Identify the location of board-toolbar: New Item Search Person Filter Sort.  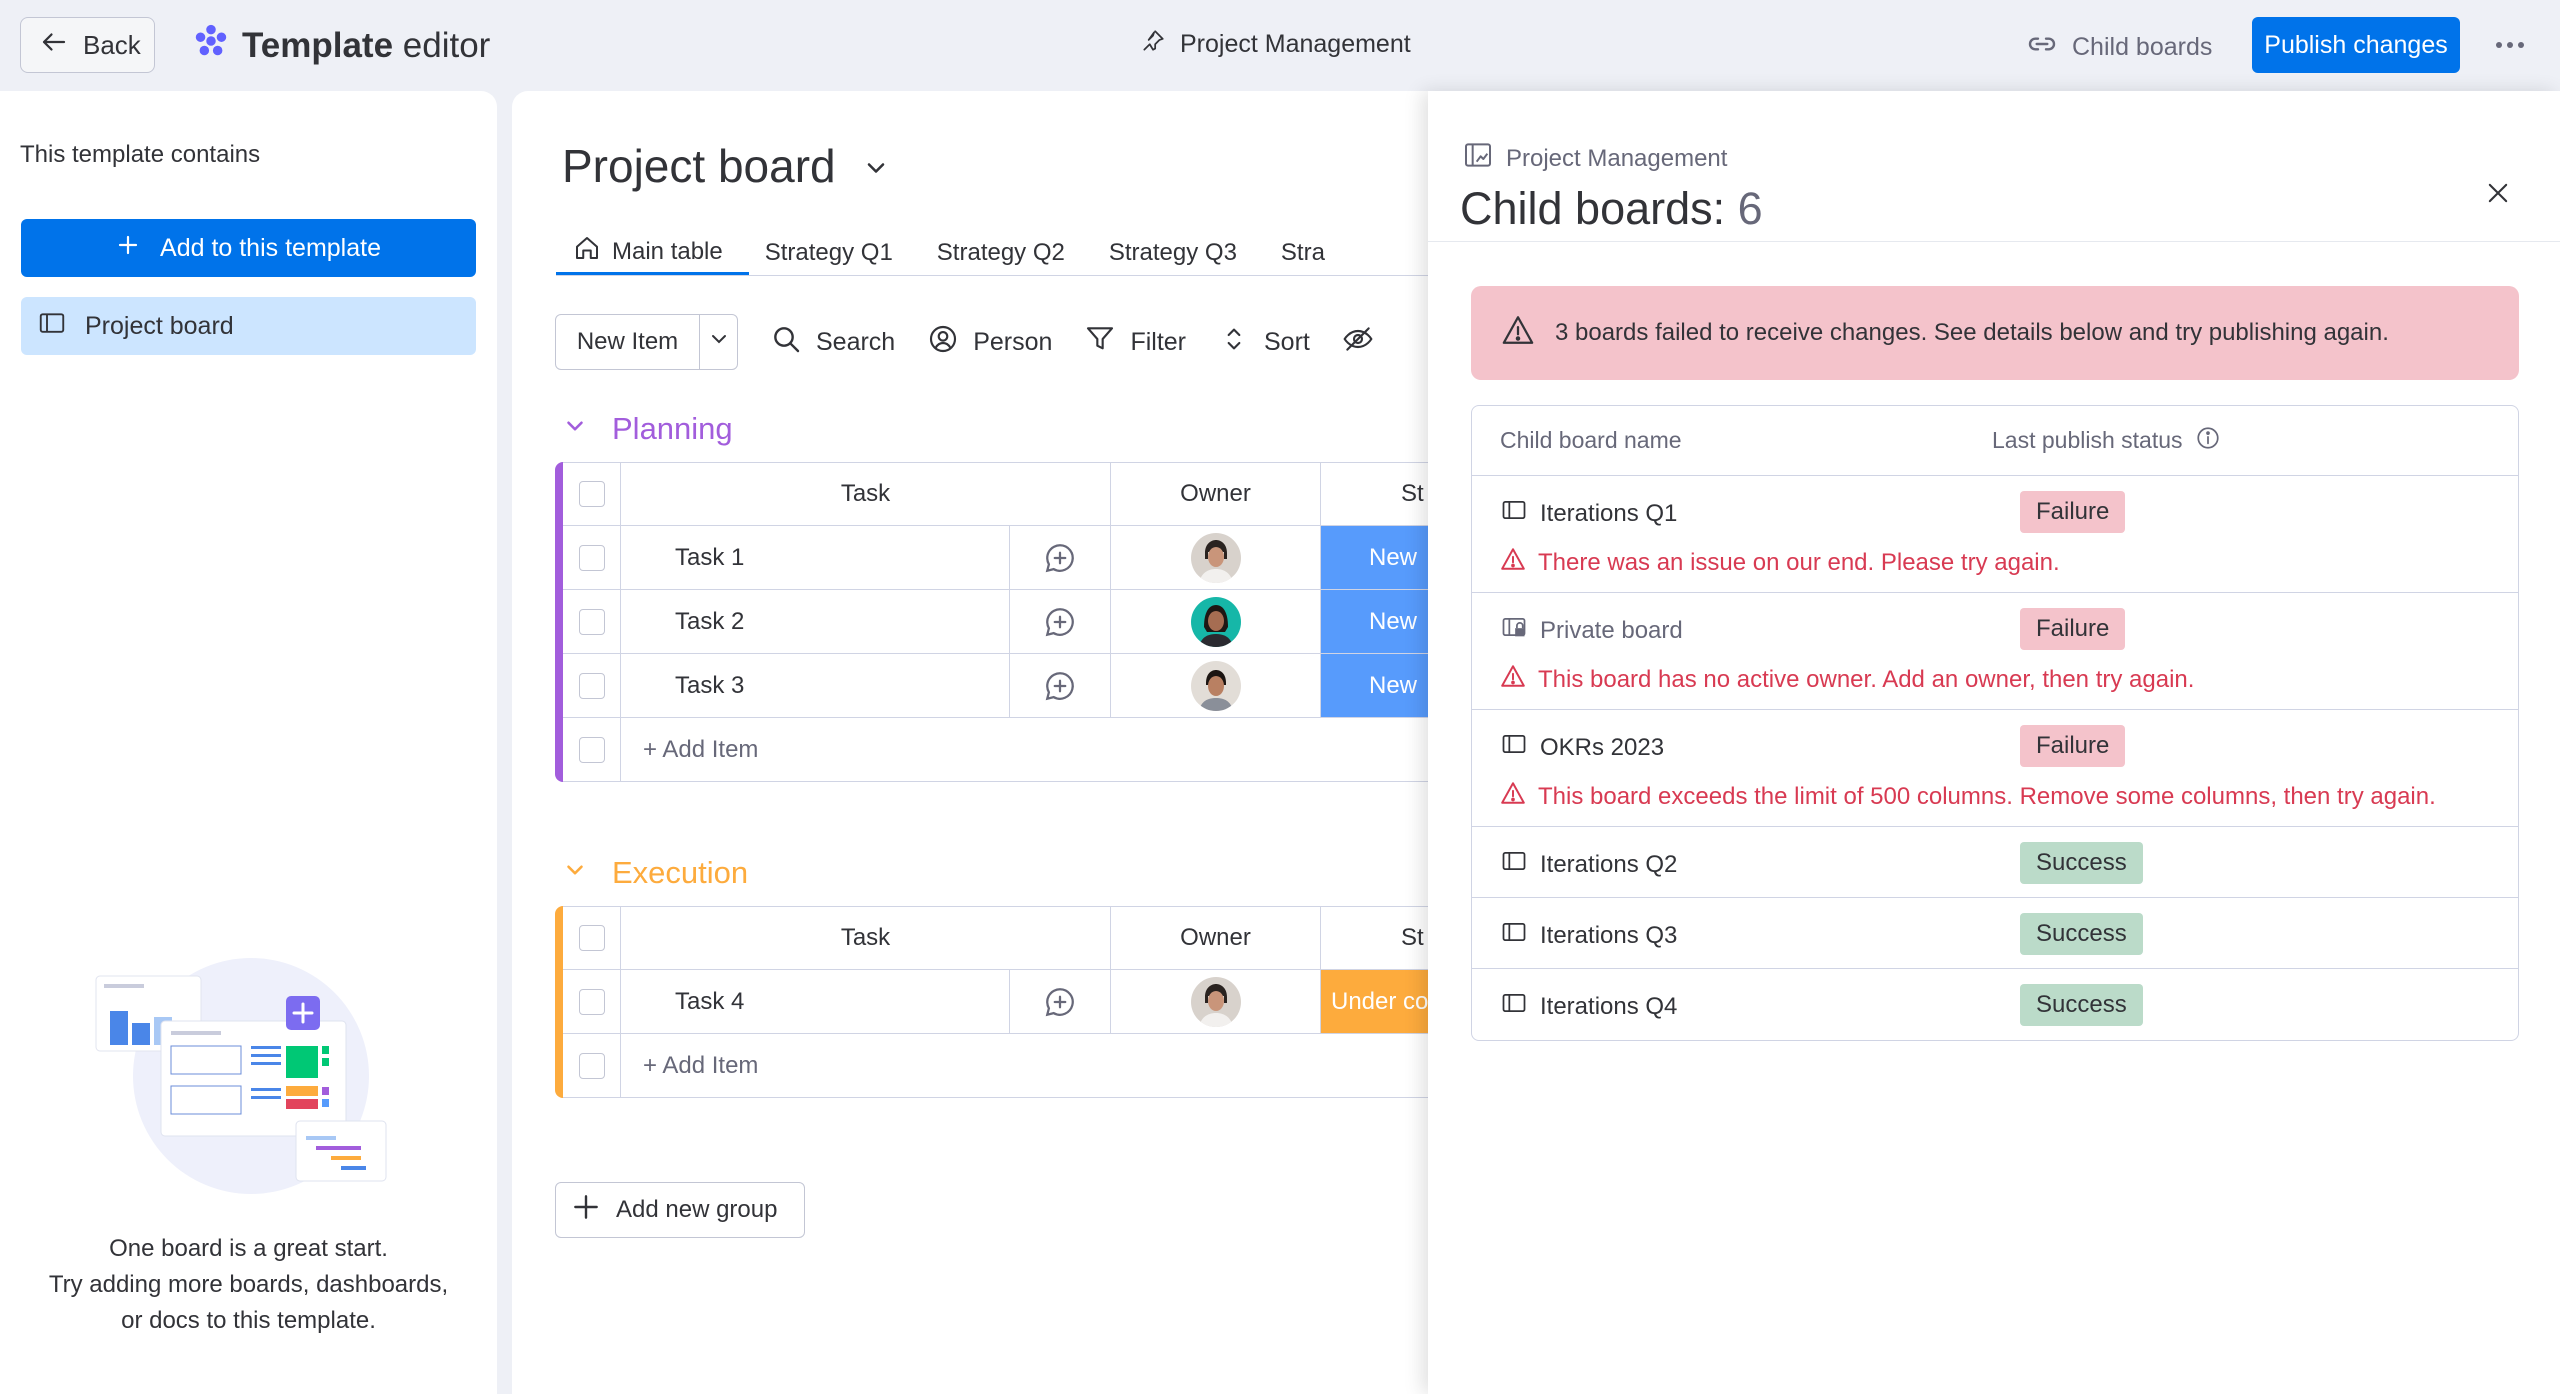
(964, 342).